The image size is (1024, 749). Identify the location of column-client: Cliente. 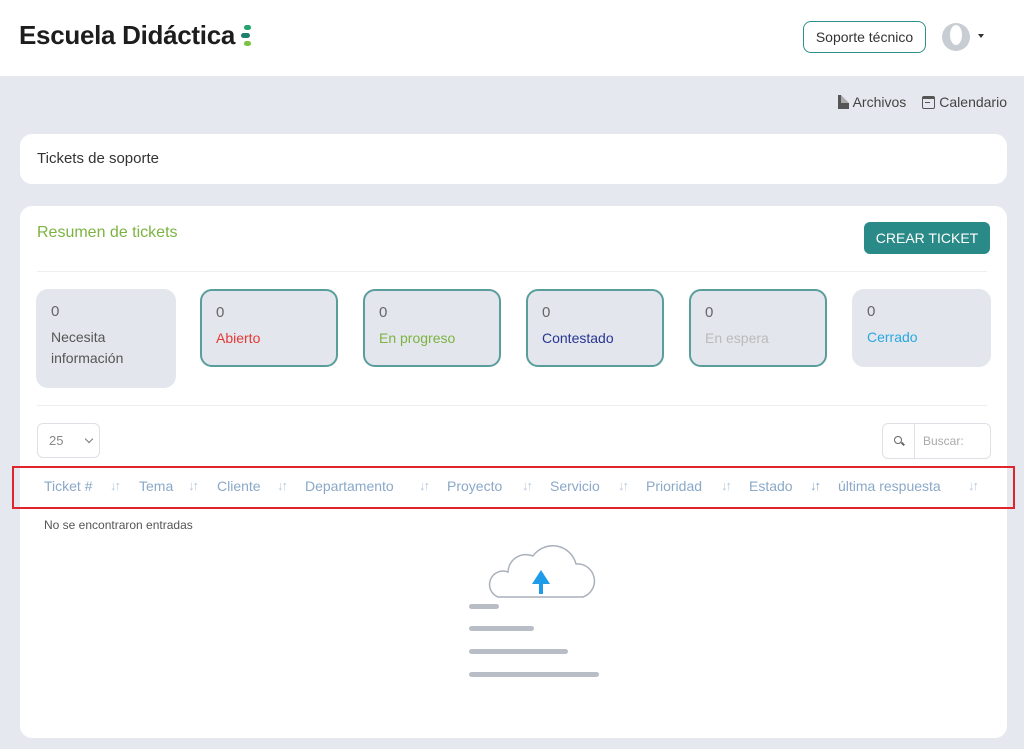
(239, 486).